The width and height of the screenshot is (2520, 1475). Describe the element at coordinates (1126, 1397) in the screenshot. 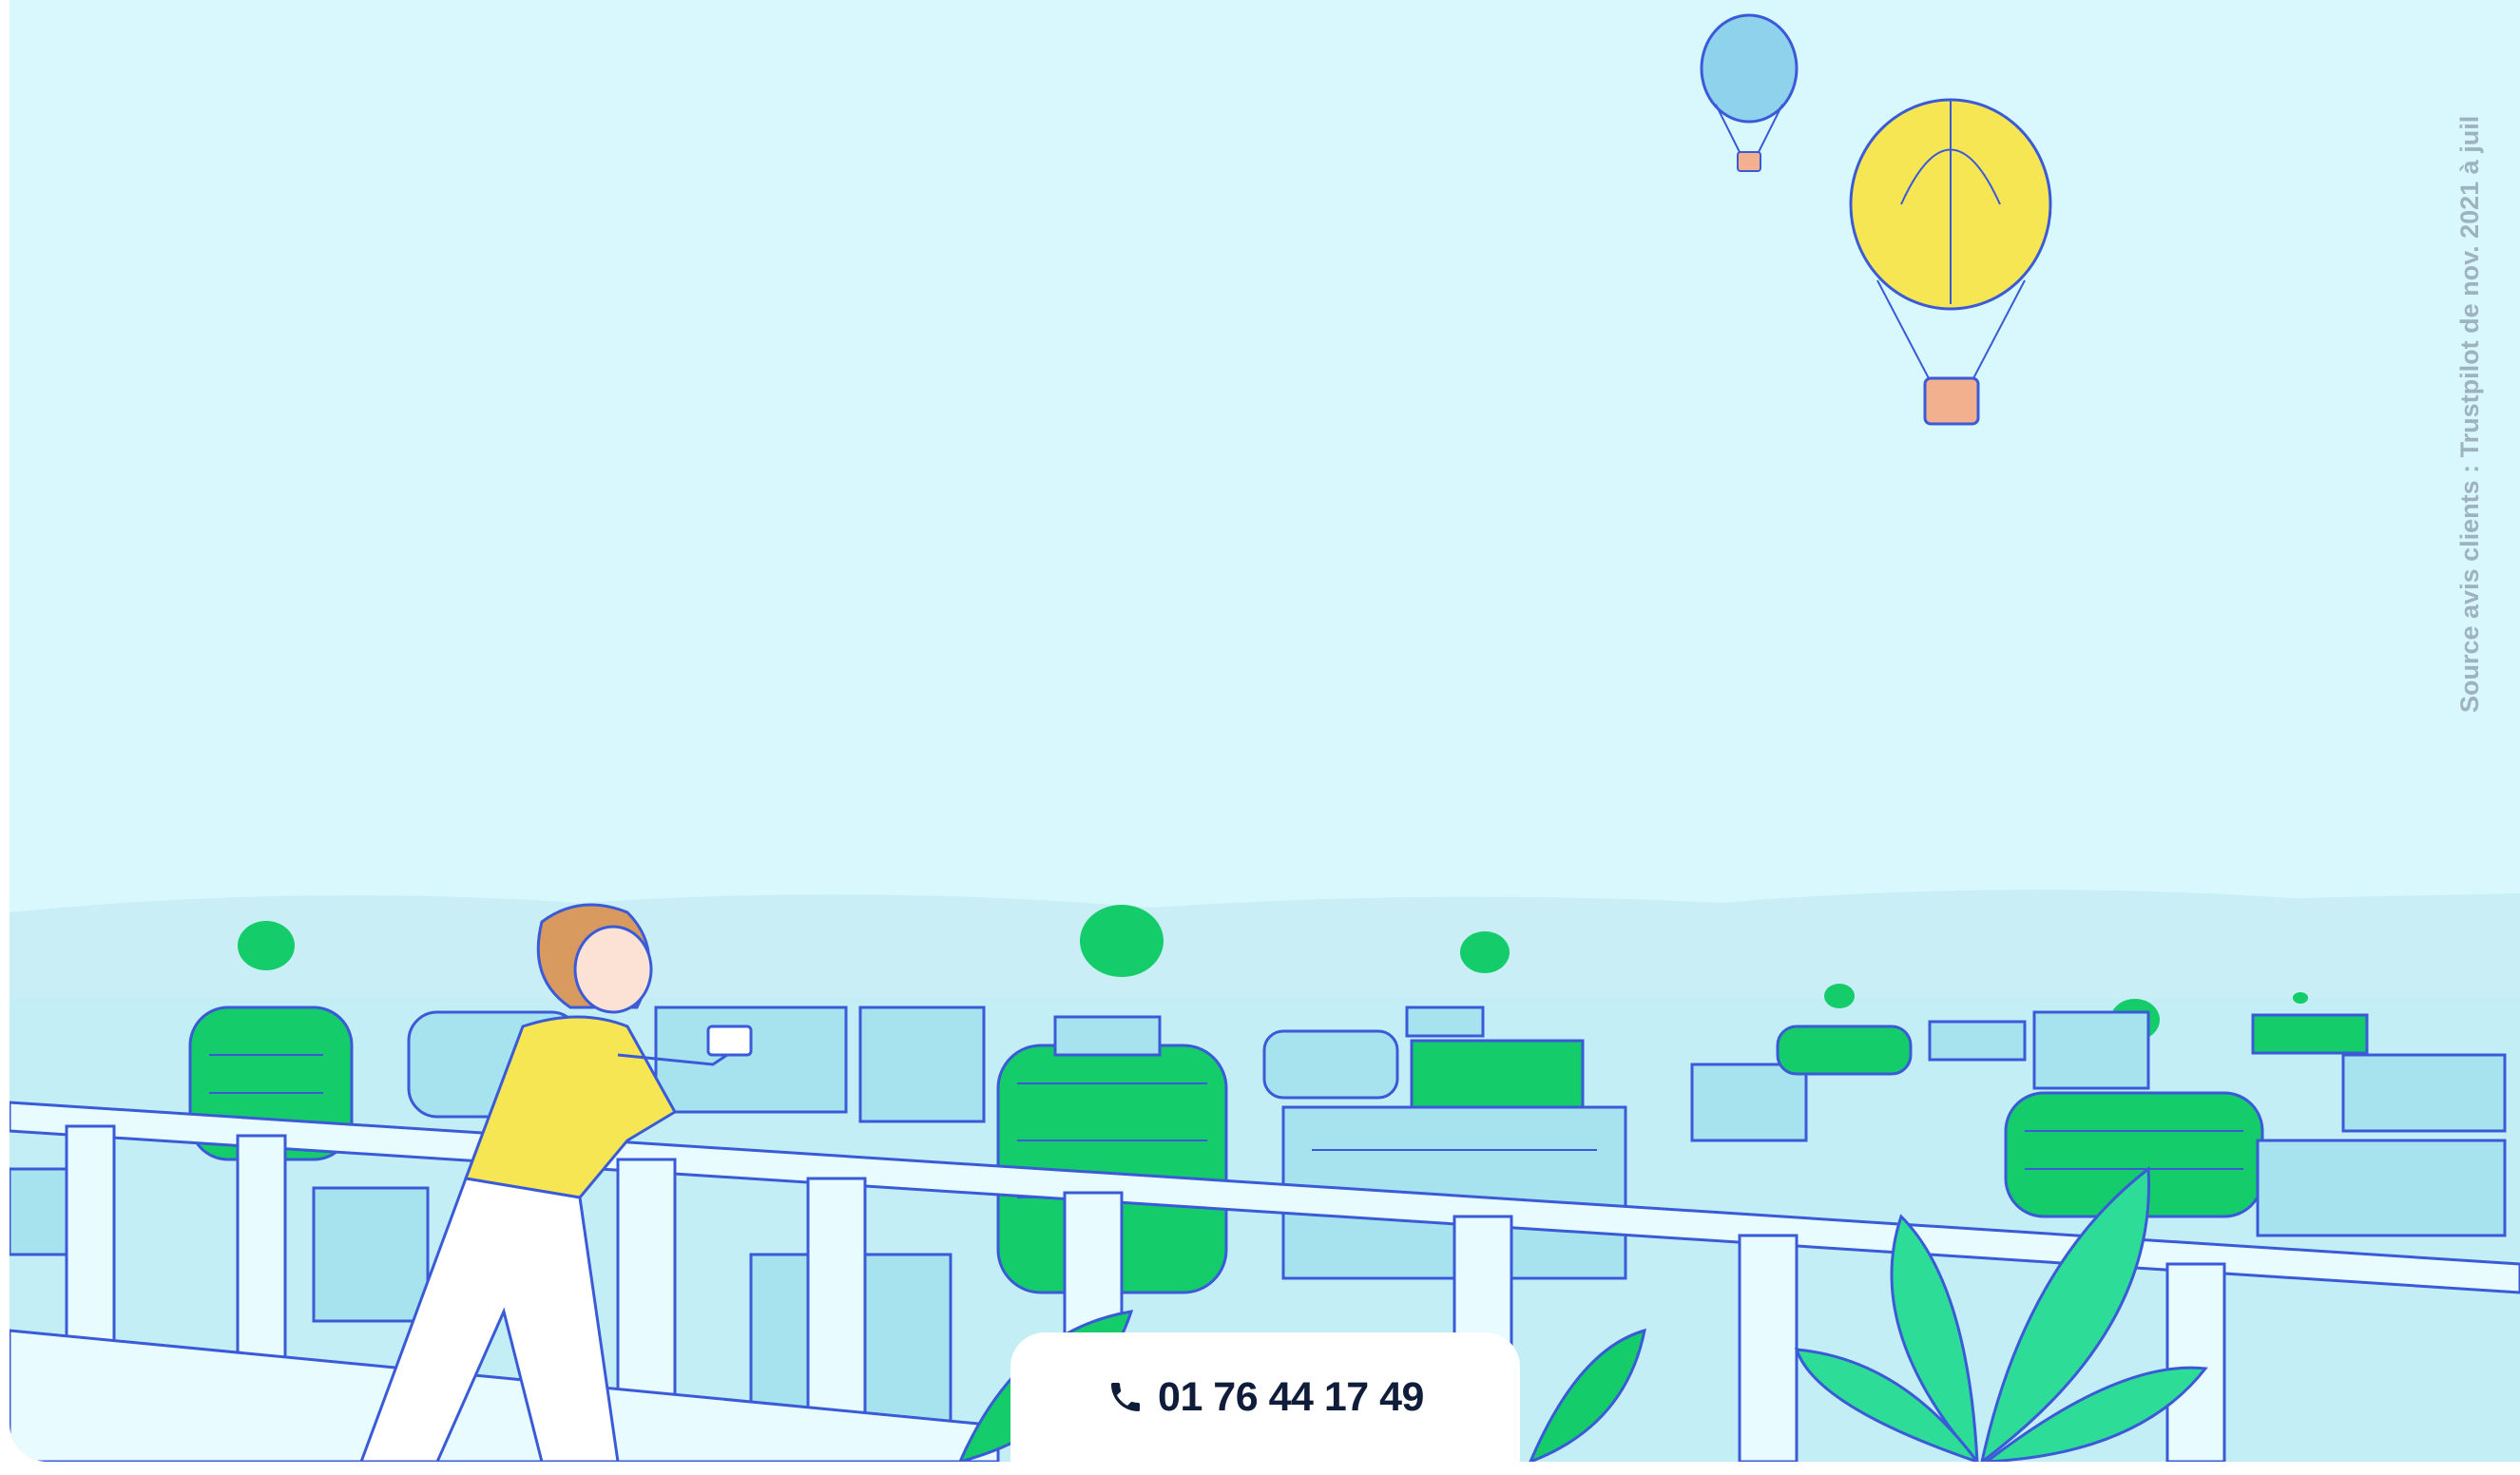

I see `phone-icon` at that location.